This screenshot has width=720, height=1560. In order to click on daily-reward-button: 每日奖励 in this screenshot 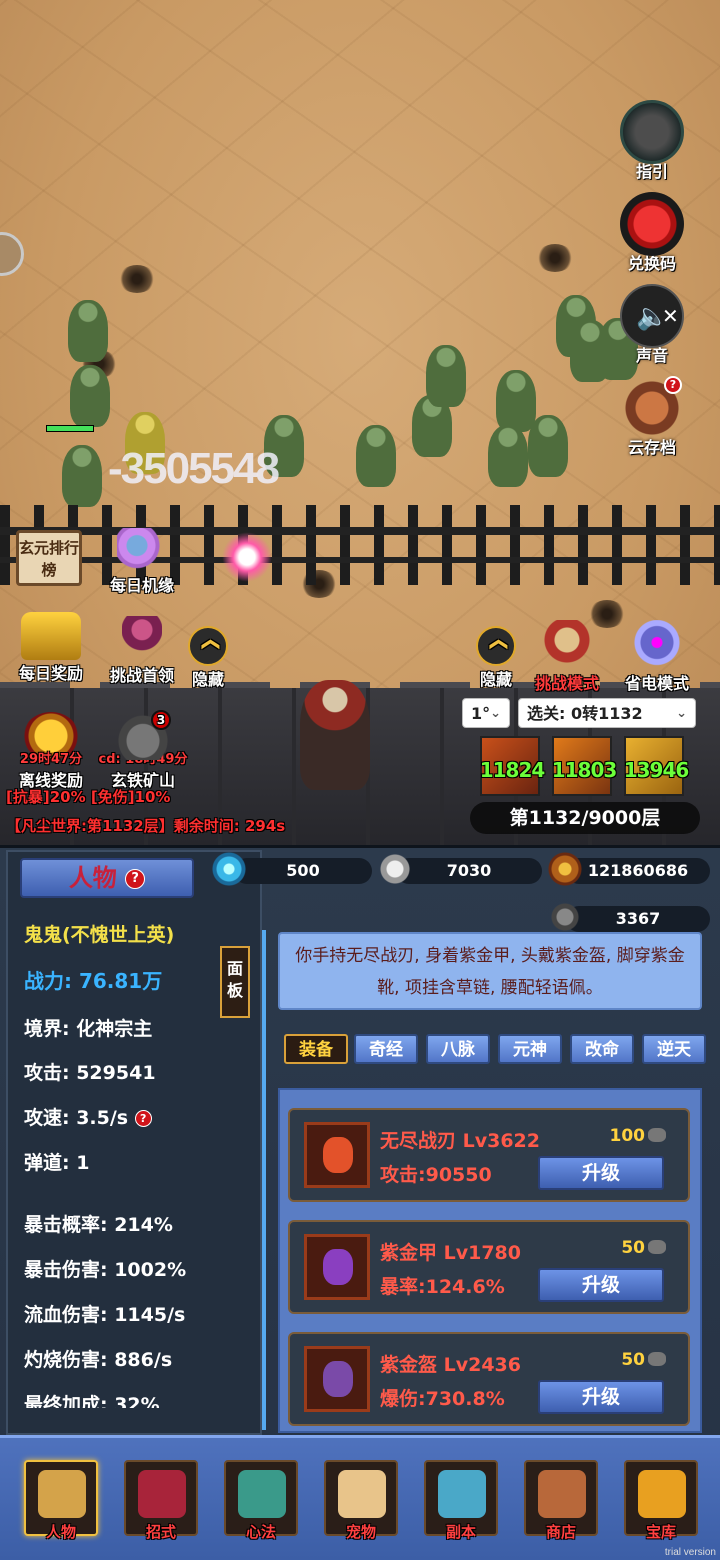, I will do `click(51, 648)`.